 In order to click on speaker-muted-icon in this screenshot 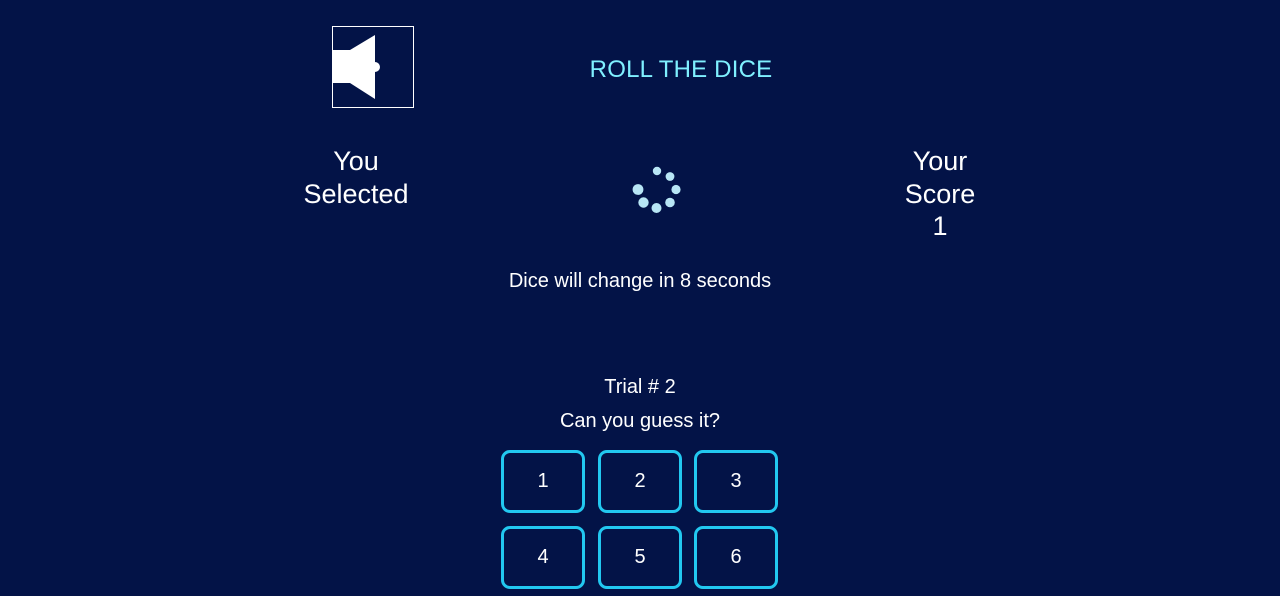, I will do `click(356, 67)`.